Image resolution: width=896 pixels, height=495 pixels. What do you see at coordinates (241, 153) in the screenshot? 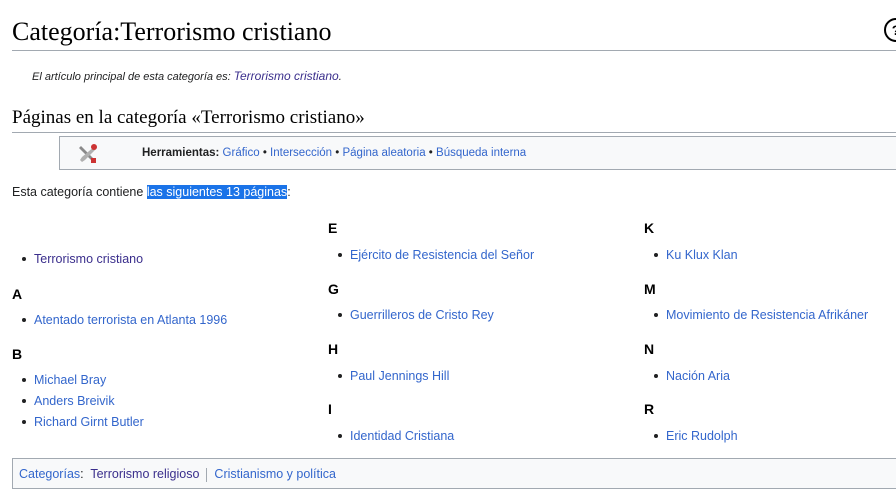
I see `tool-link-grafico: Gráfico` at bounding box center [241, 153].